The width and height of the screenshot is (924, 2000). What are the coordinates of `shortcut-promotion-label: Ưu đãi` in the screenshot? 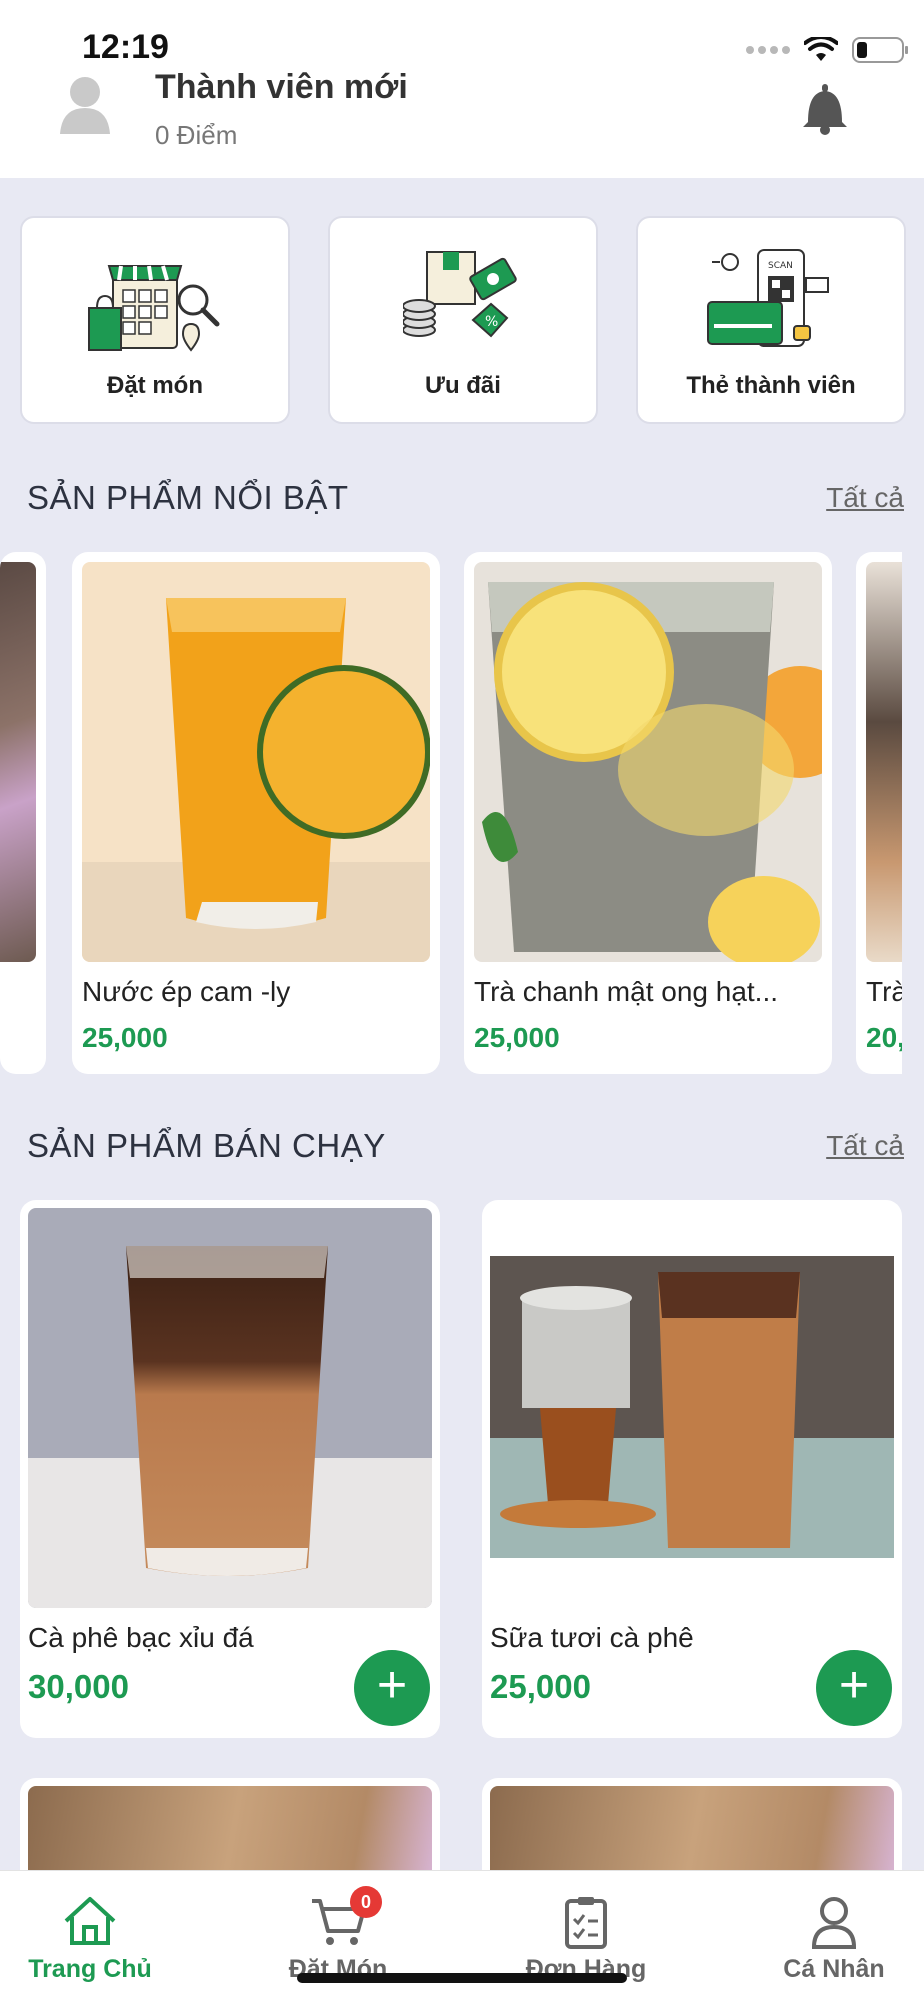 It's located at (463, 385).